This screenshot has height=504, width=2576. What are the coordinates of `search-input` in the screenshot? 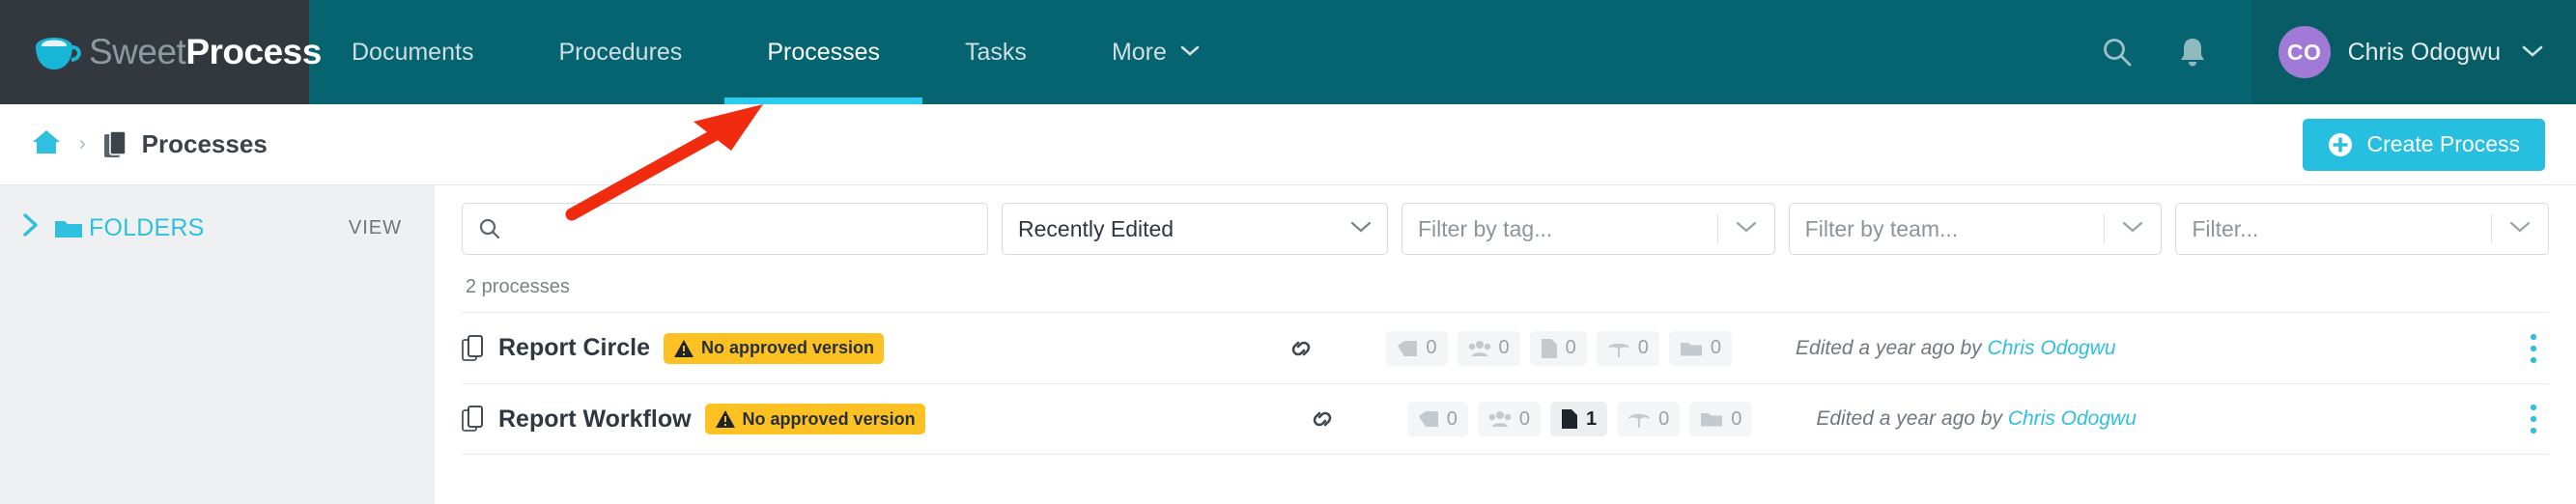 It's located at (741, 229).